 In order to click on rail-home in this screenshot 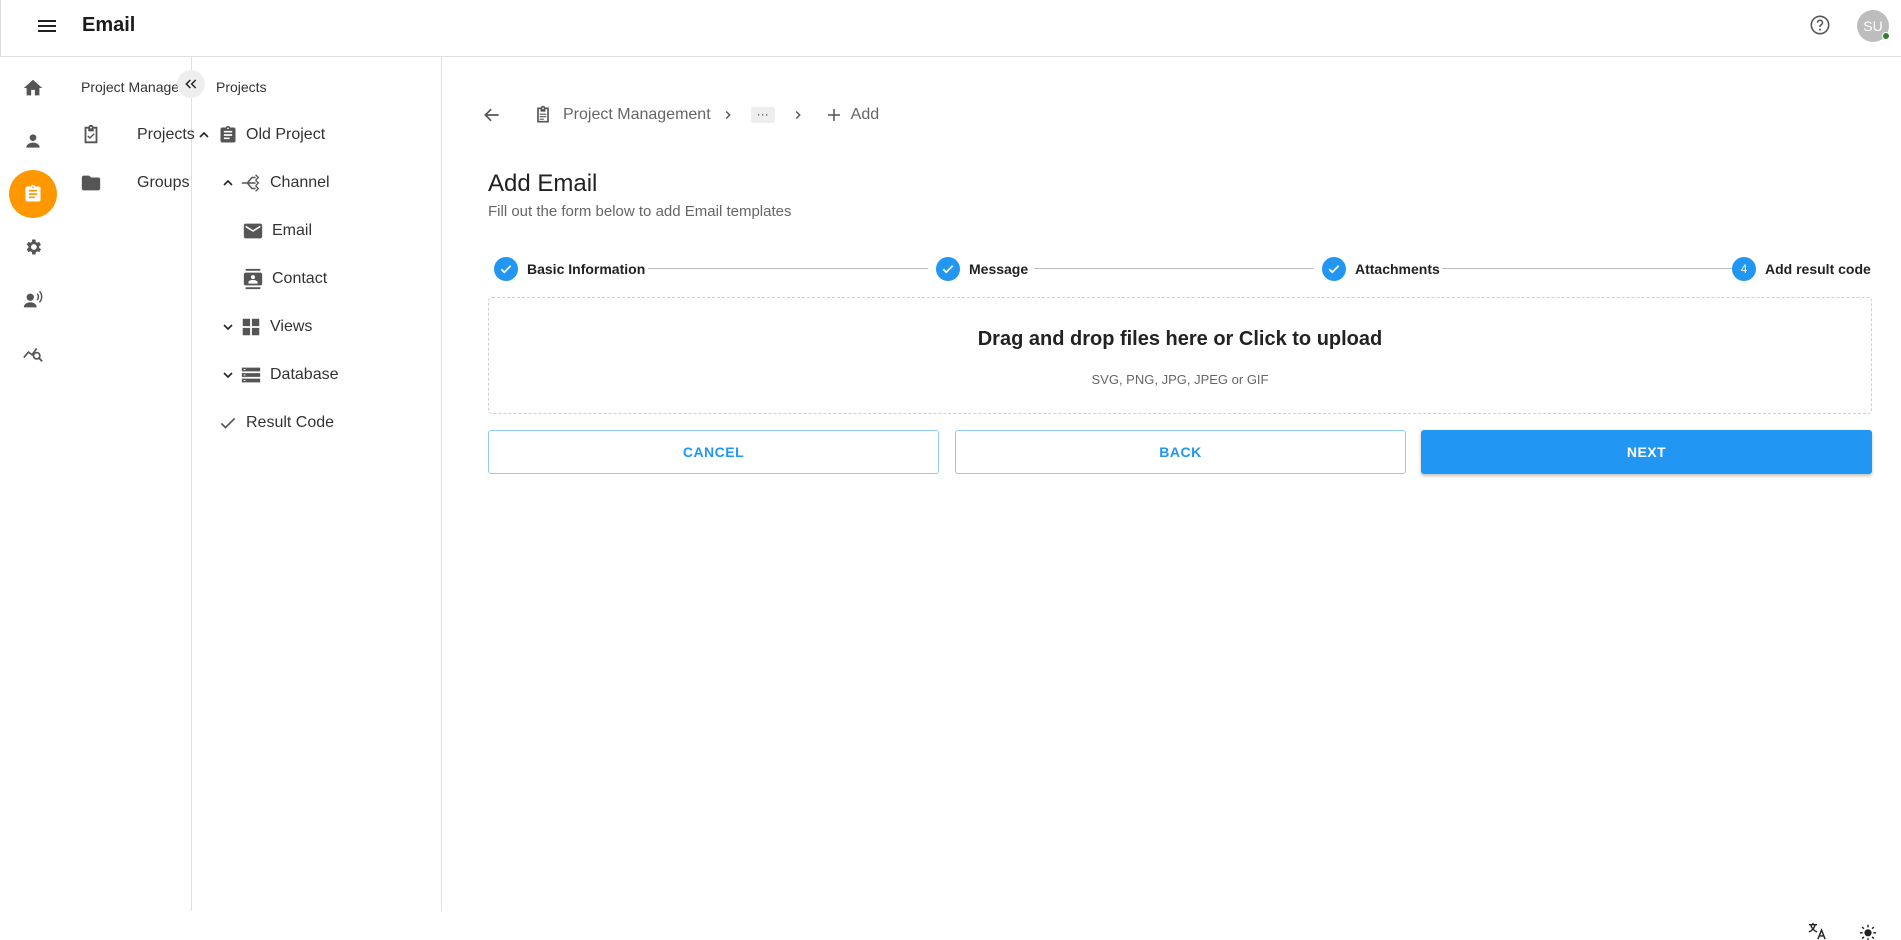, I will do `click(33, 88)`.